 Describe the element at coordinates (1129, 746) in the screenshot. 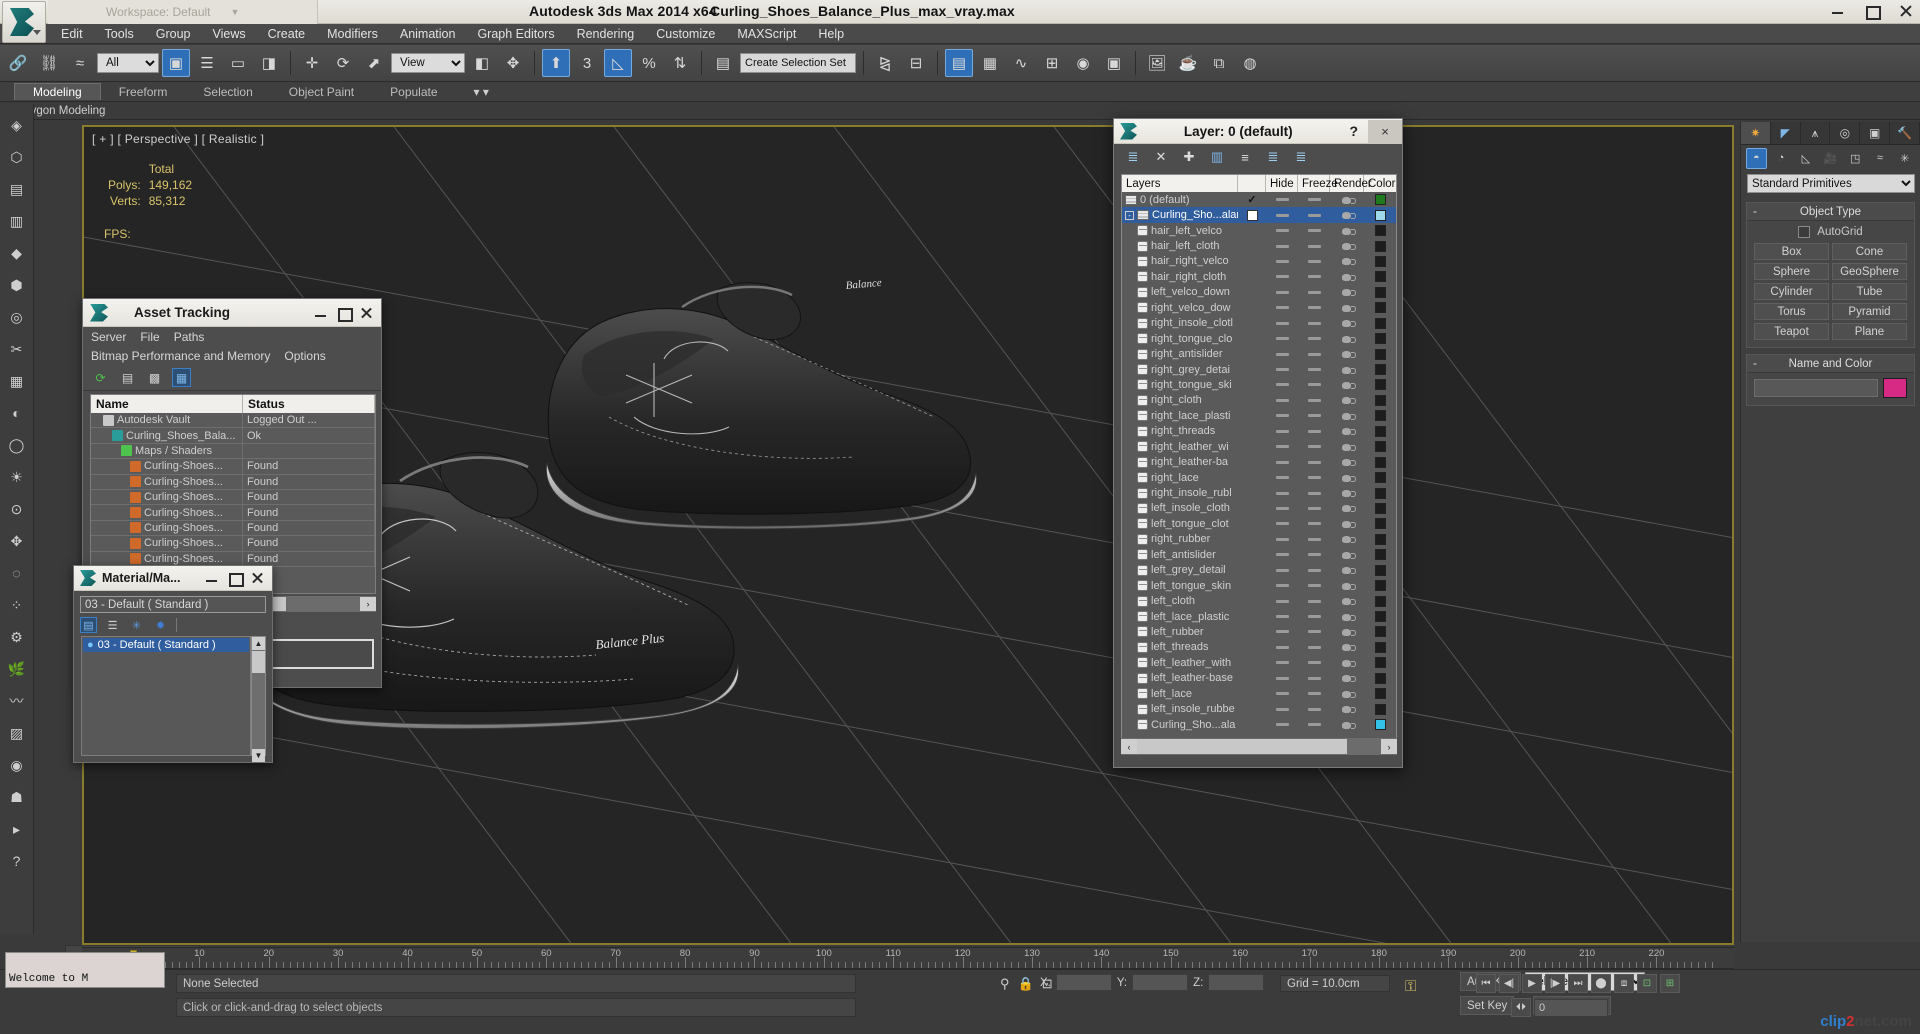

I see `scroll-left-icon: ‹` at that location.